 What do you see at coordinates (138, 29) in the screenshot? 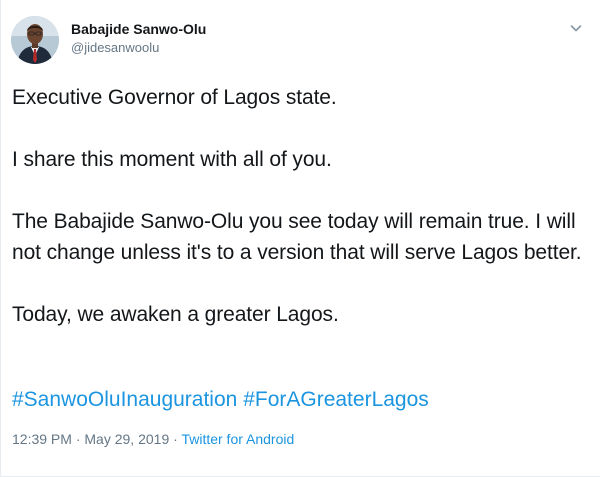
I see `author-display-name: Babajide Sanwo-Olu` at bounding box center [138, 29].